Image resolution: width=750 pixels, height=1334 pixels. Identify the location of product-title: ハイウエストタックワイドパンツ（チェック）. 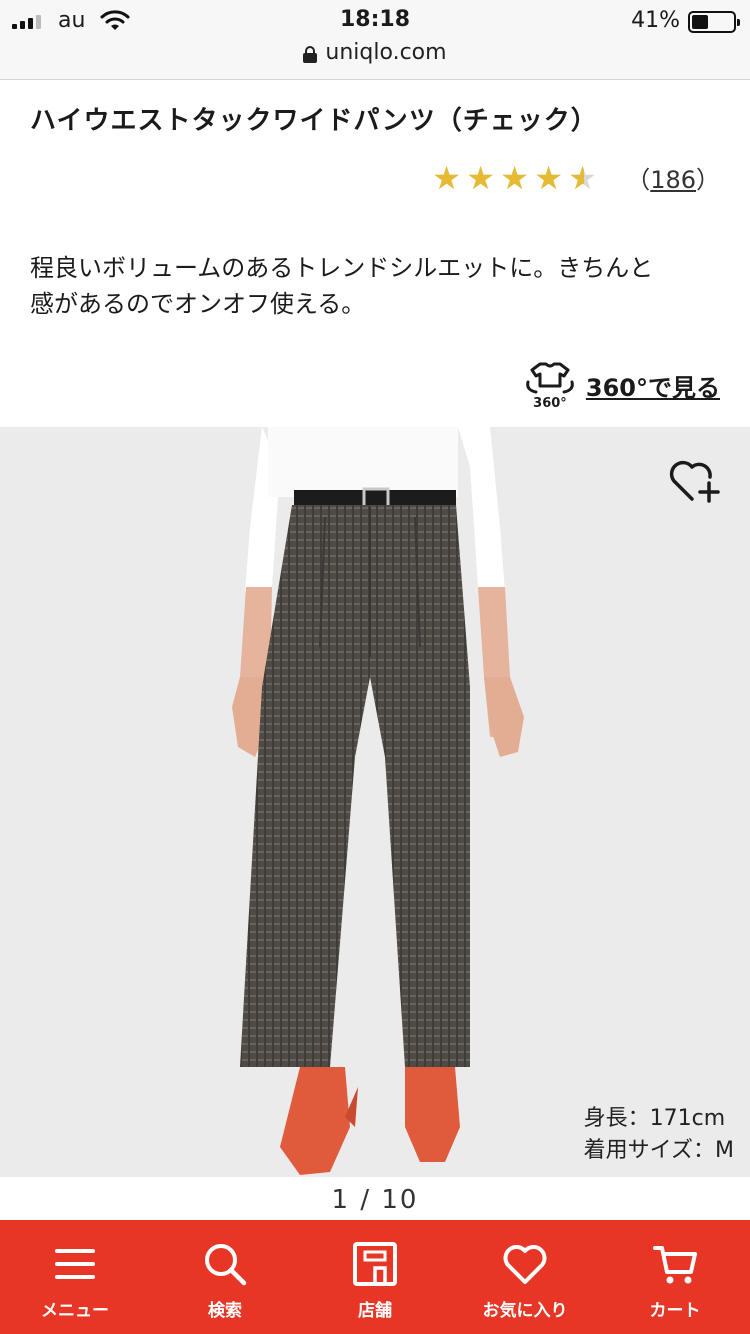
(314, 121).